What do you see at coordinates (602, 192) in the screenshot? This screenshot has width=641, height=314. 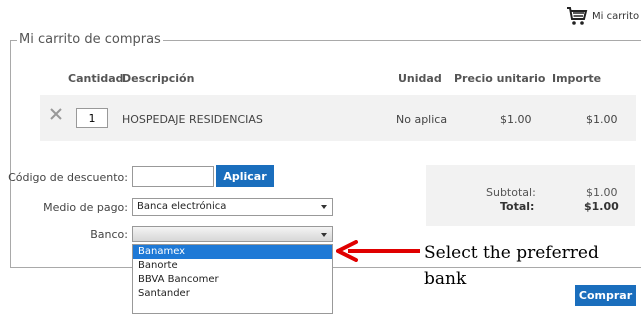 I see `subtotal-value: $1.00` at bounding box center [602, 192].